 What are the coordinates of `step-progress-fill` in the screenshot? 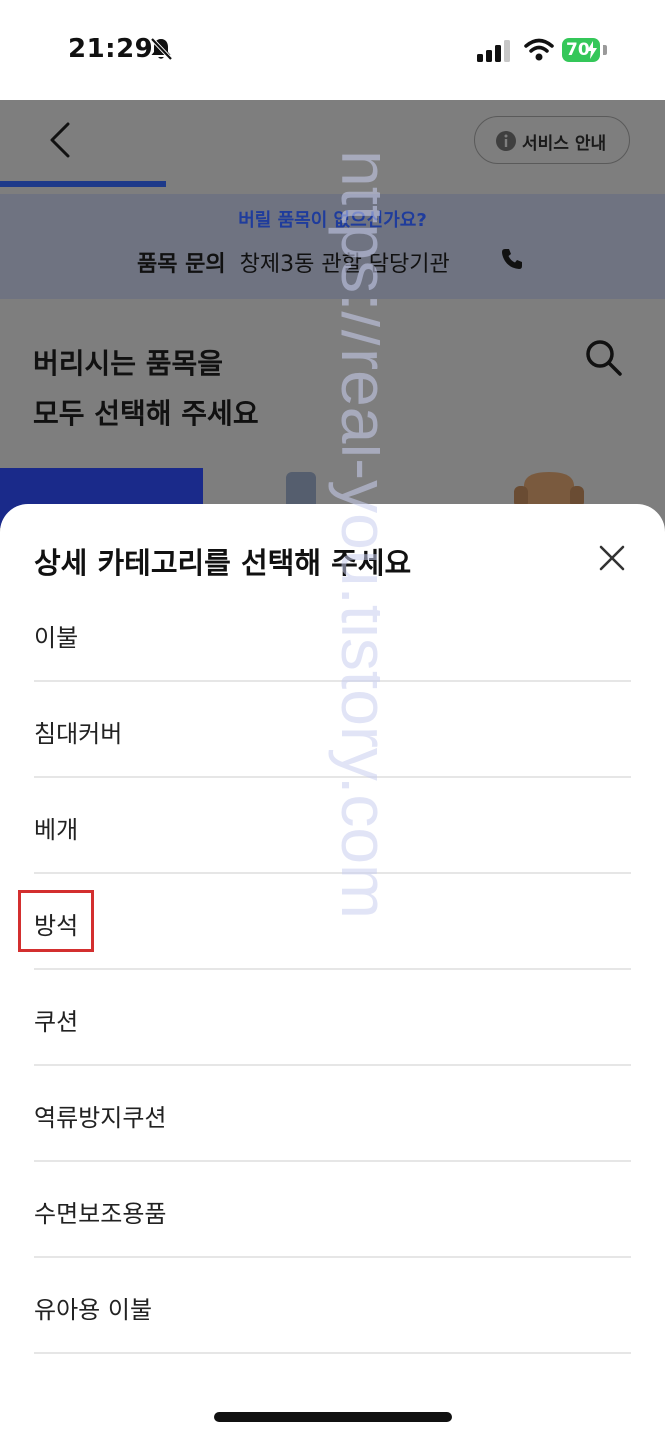 It's located at (83, 184).